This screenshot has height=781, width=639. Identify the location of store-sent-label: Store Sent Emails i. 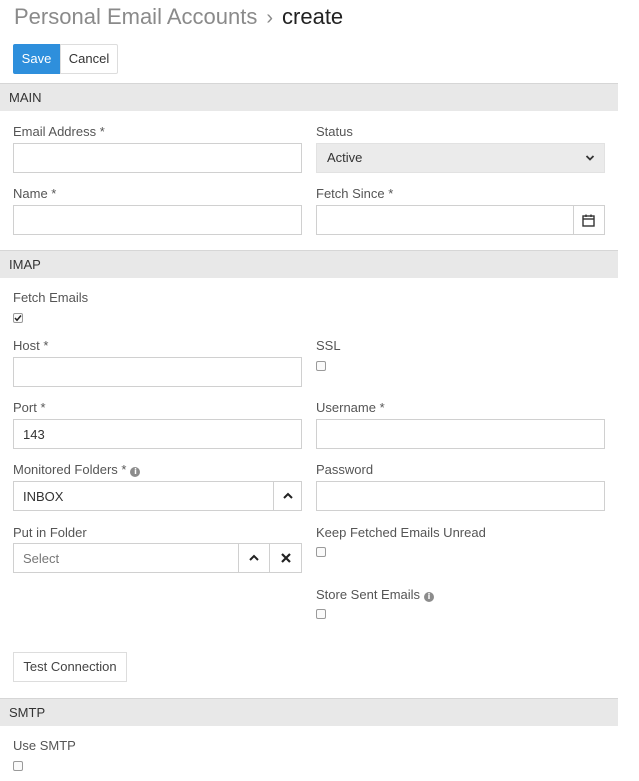
(375, 594).